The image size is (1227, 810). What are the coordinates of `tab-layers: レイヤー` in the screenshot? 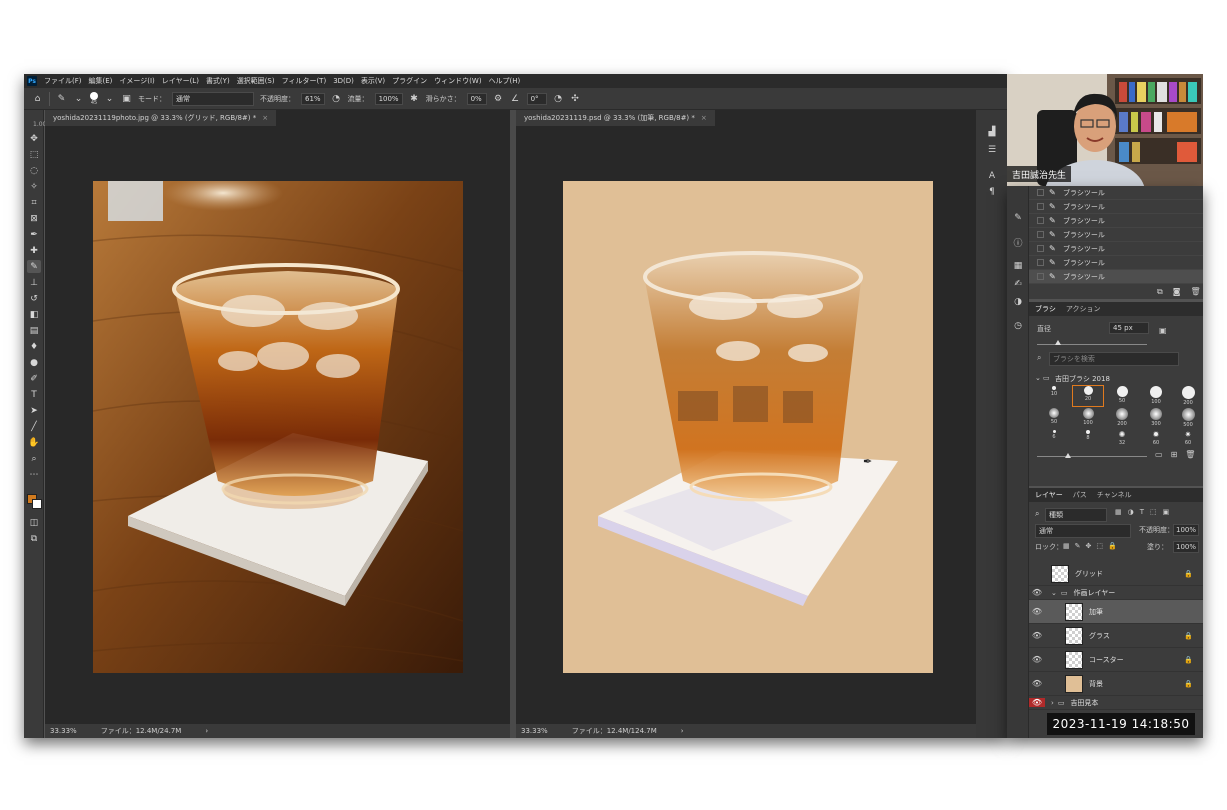 It's located at (1049, 495).